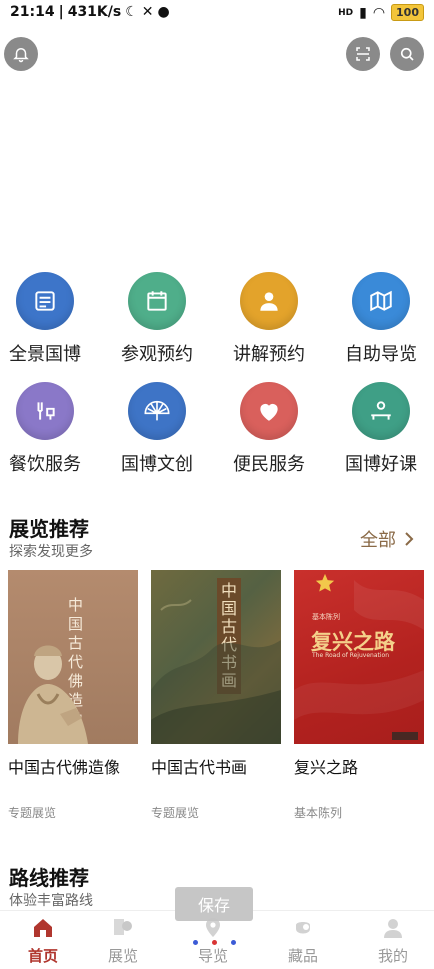  Describe the element at coordinates (392, 956) in the screenshot. I see `tab-label: 我的` at that location.